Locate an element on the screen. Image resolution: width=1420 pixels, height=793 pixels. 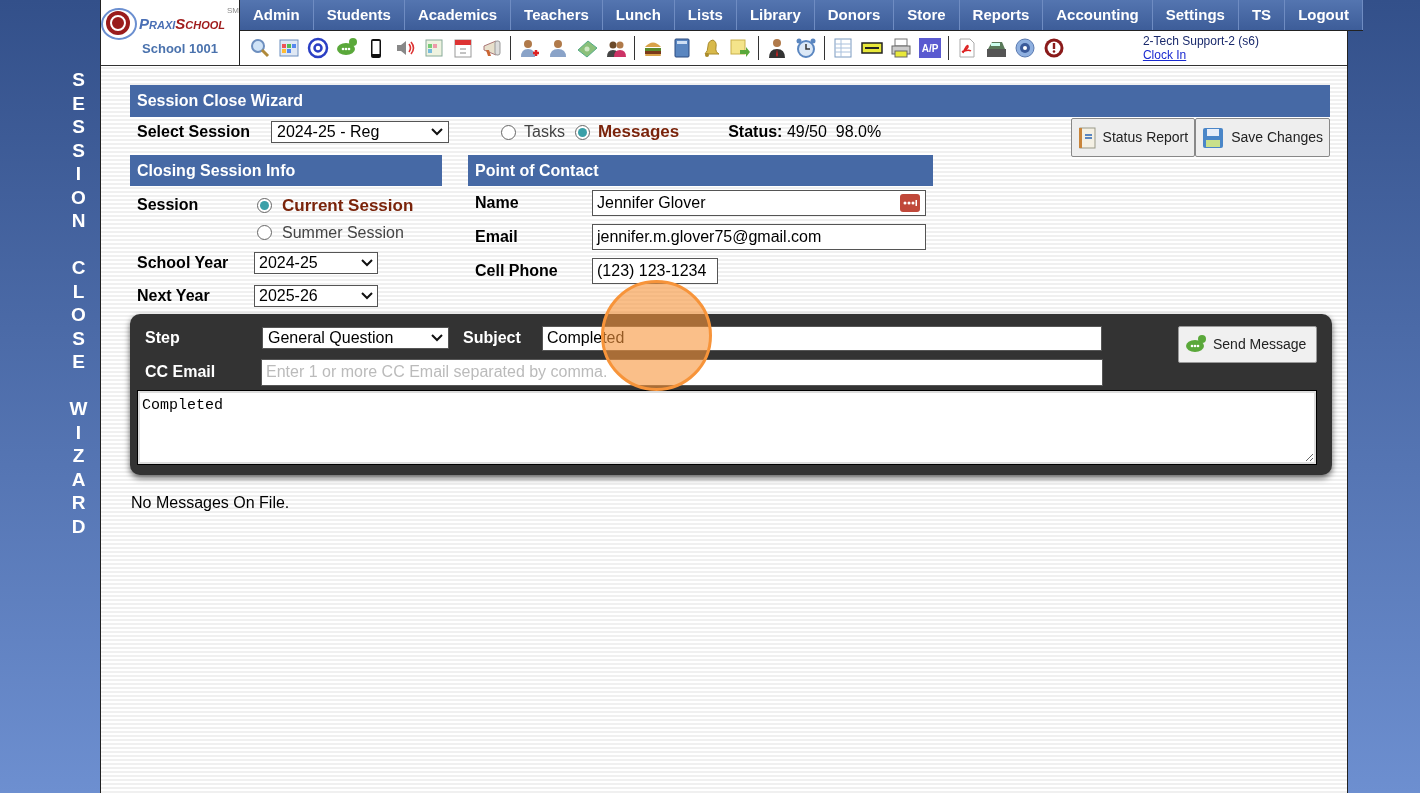
field-label: Subject is located at coordinates (492, 338).